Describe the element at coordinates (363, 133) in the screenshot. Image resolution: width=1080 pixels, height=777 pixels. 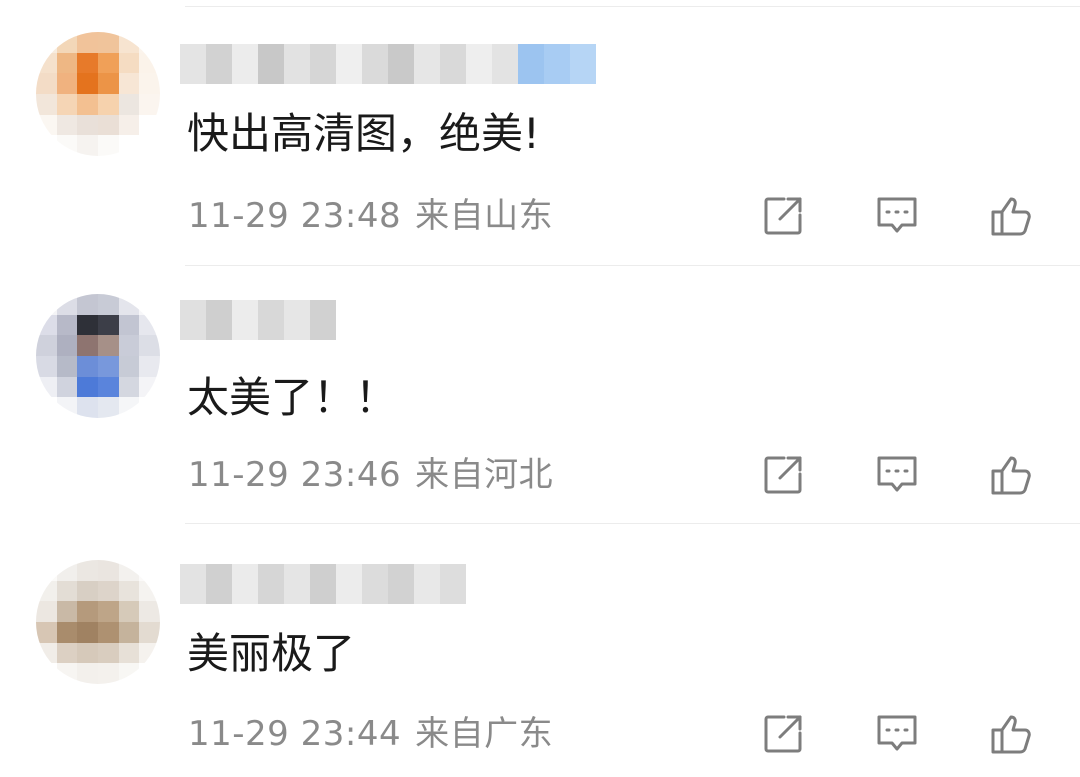
I see `comment-text: 快出高清图，绝美!` at that location.